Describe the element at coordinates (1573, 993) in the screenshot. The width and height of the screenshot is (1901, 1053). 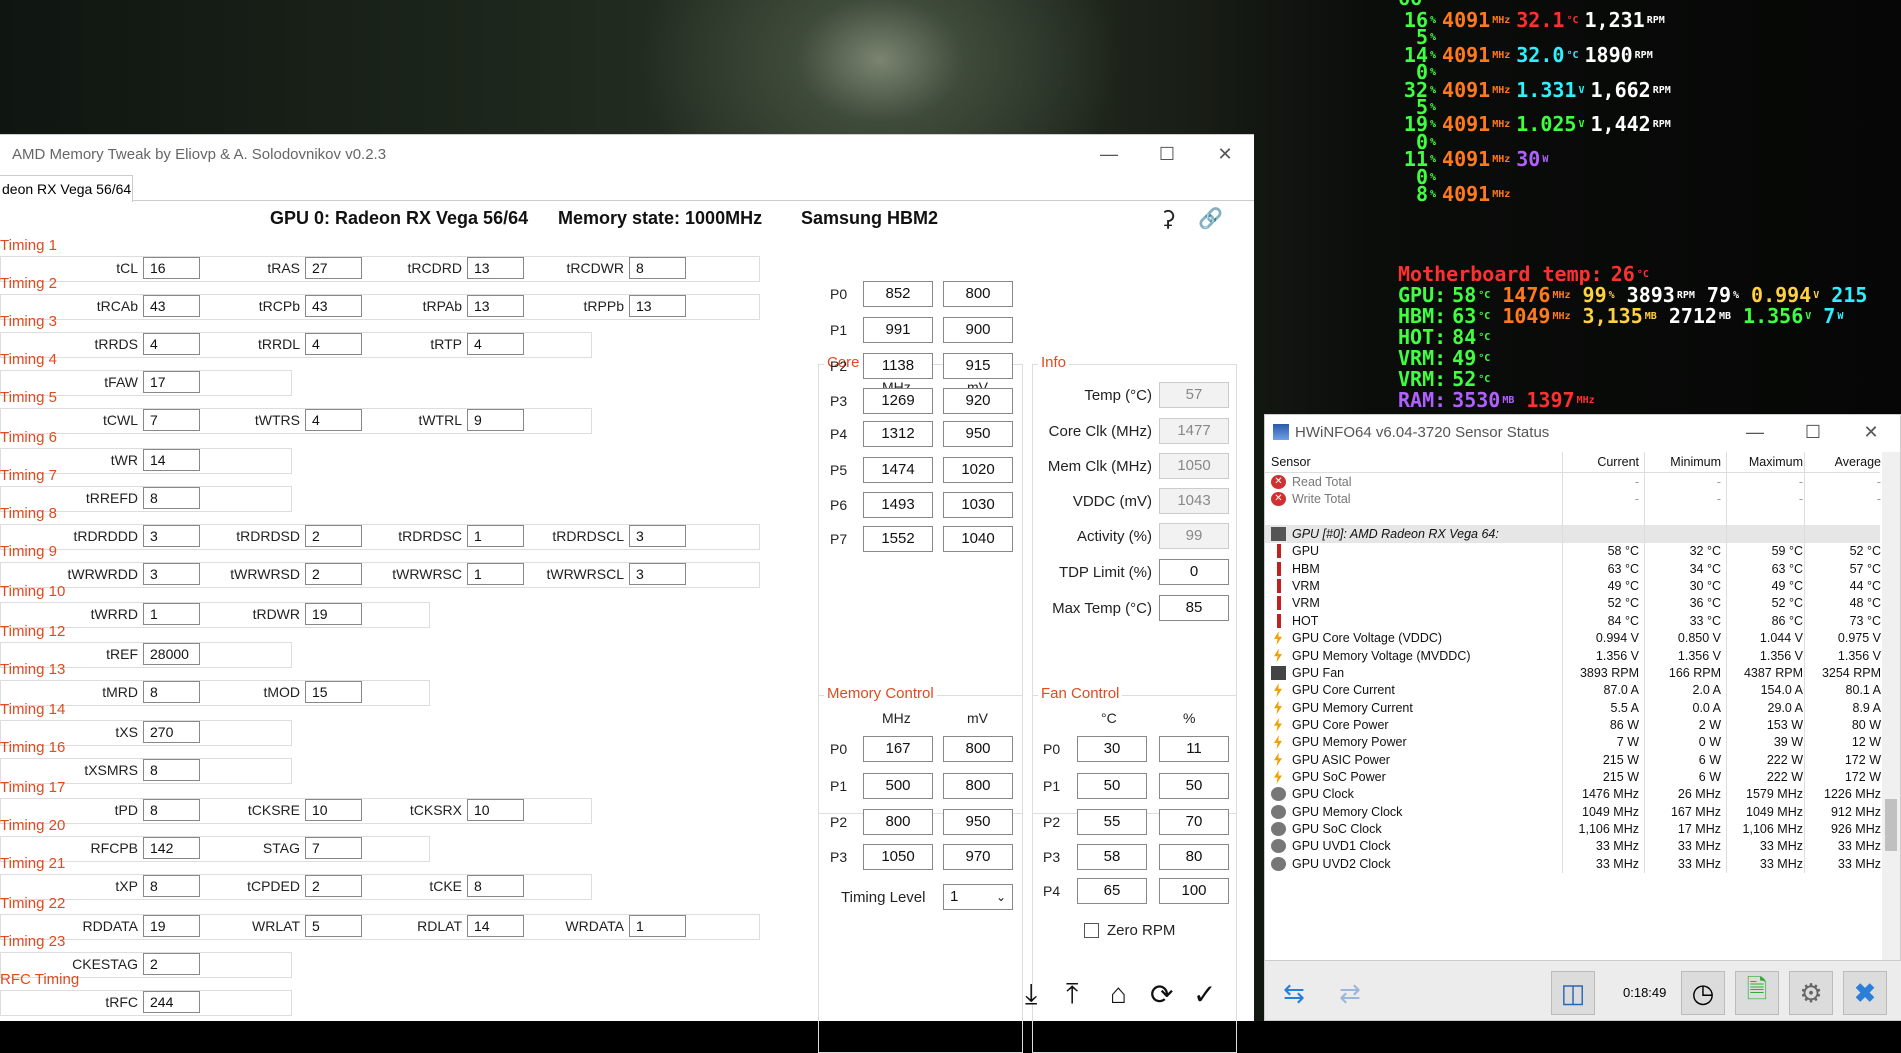
I see `network-icon: ◫` at that location.